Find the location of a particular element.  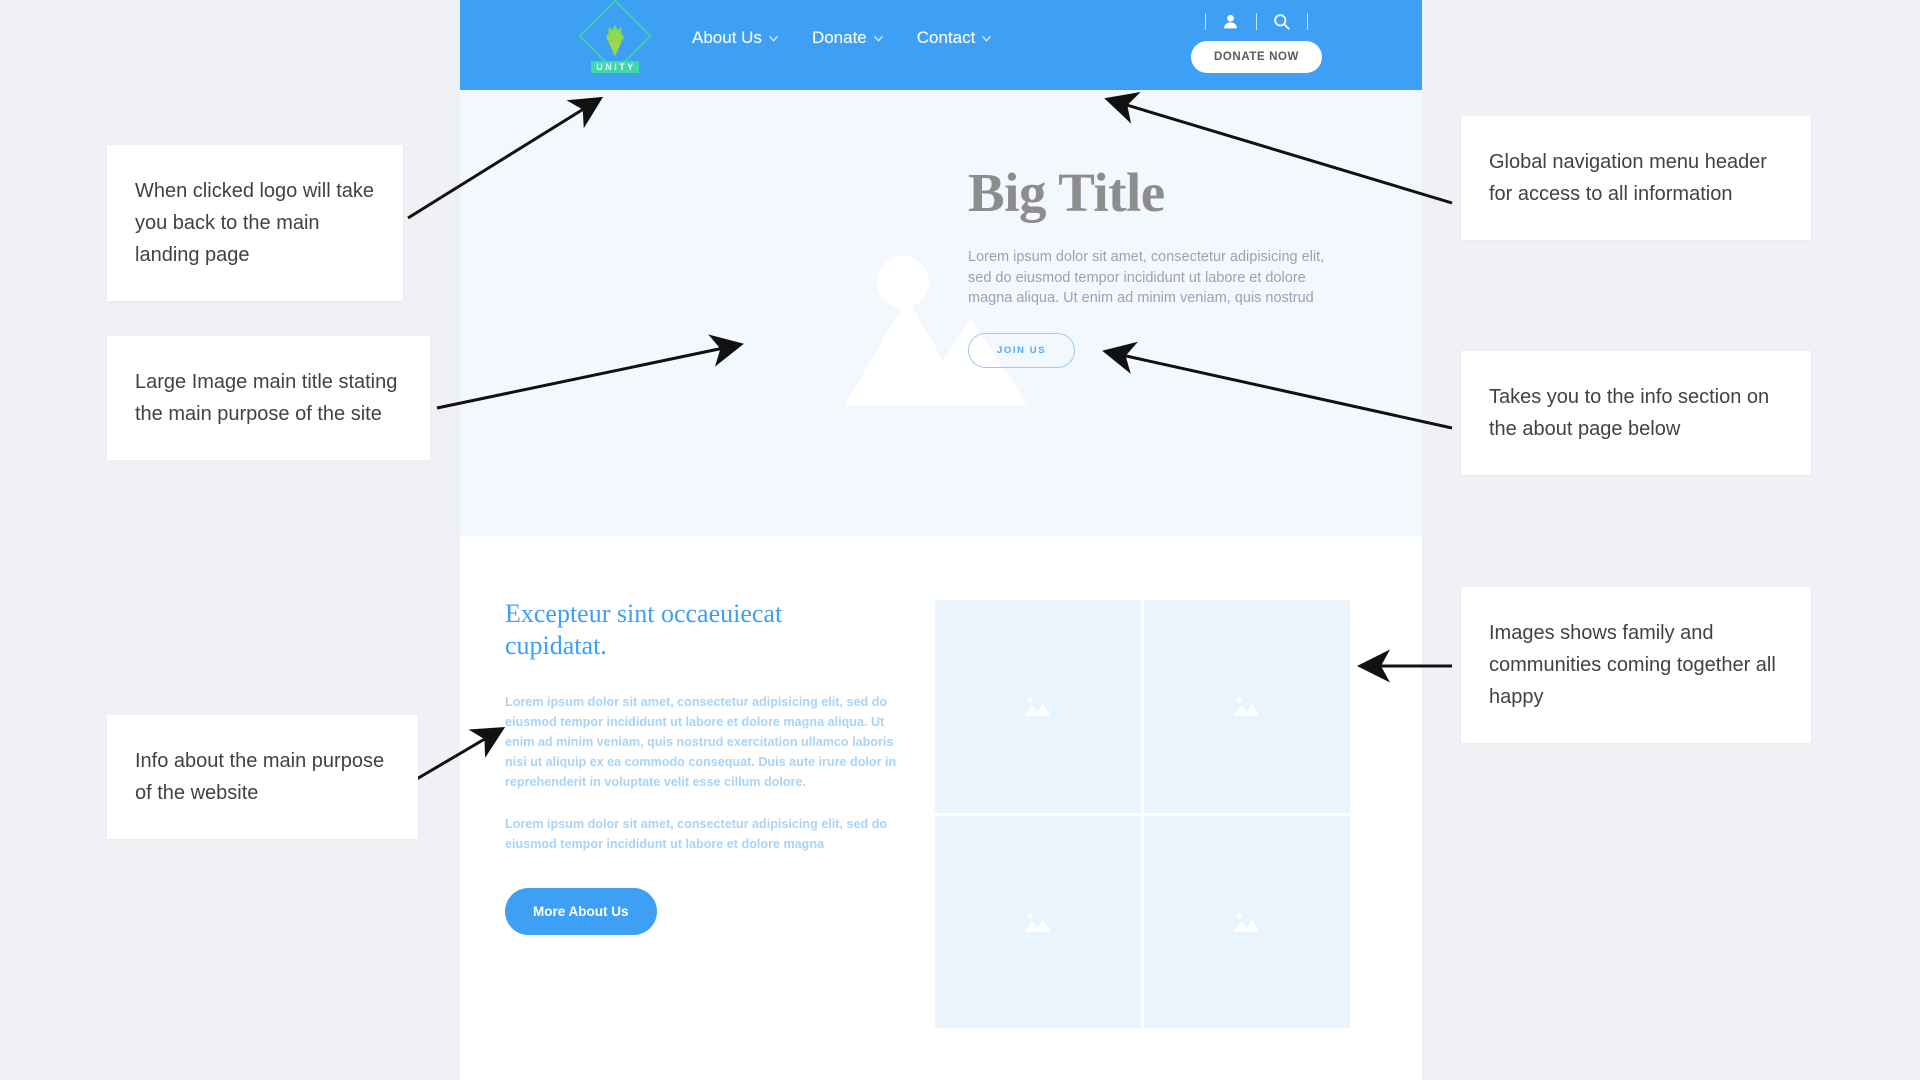

nav-item-contact-label: Contact is located at coordinates (946, 37).